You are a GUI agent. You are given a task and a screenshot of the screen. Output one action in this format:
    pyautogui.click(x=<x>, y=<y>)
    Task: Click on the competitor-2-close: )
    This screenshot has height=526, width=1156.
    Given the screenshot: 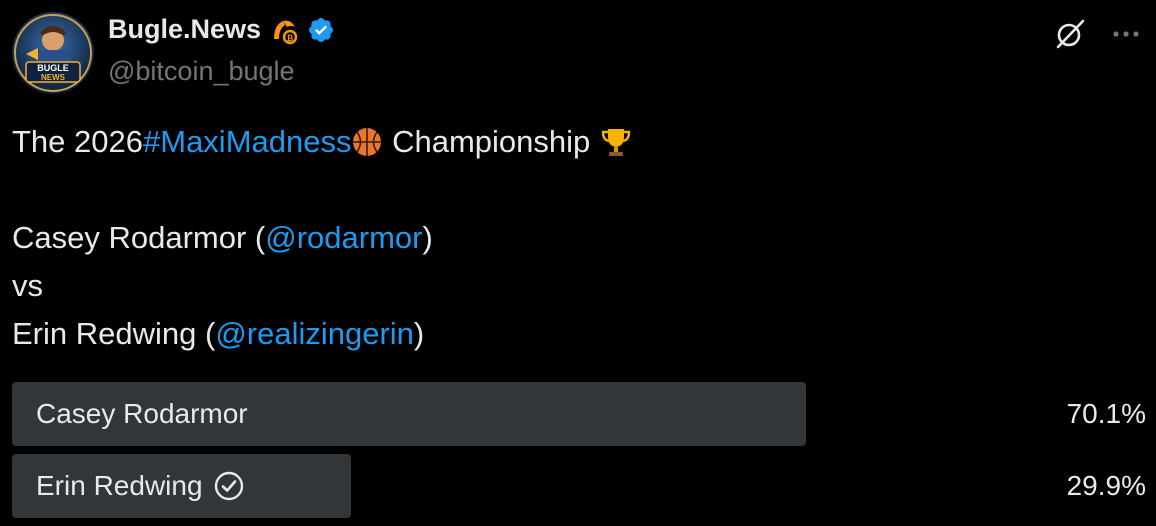 What is the action you would take?
    pyautogui.click(x=419, y=333)
    